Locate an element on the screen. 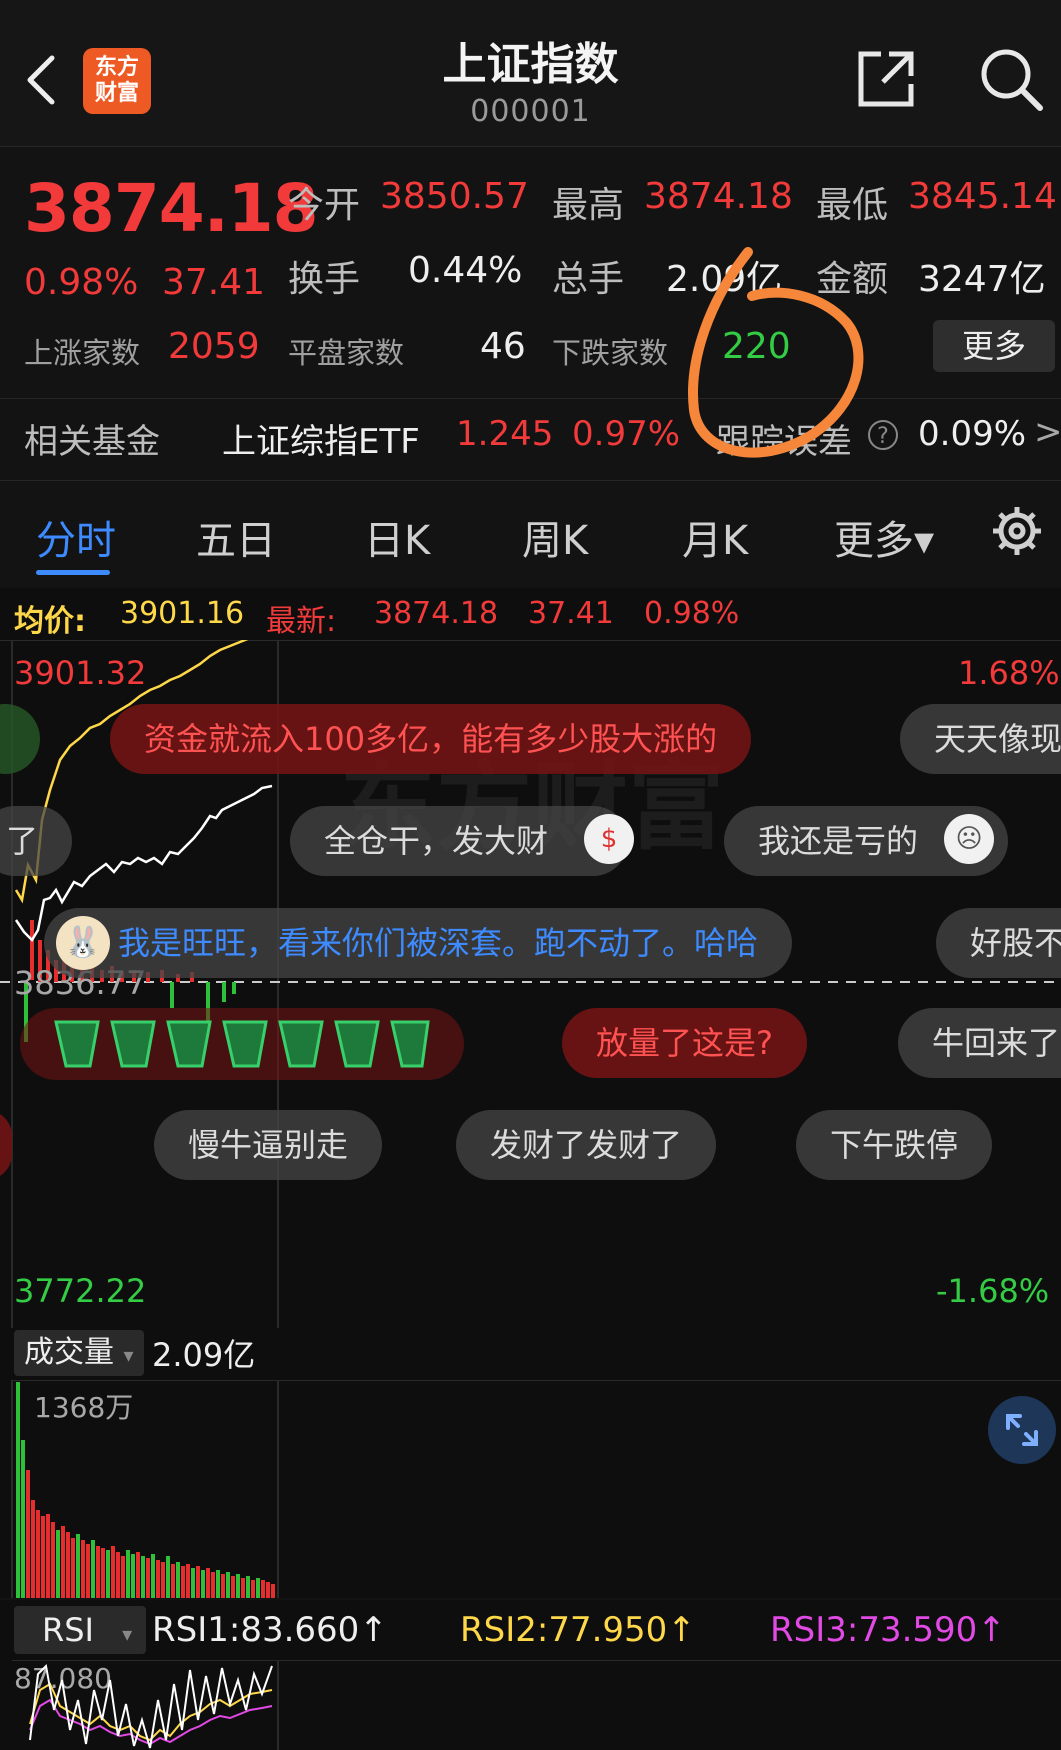 This screenshot has width=1061, height=1750. danmu-bubble: 我是旺旺，看来你们被深套。跑不动了。哈哈 is located at coordinates (418, 943).